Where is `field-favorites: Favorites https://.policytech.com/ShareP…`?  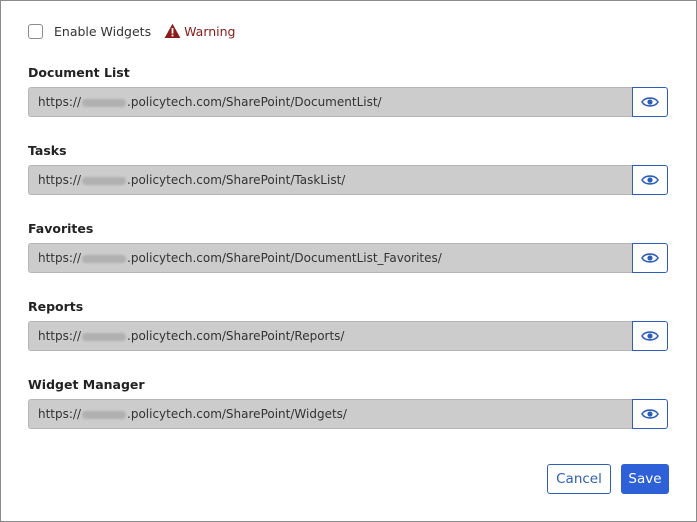 field-favorites: Favorites https://.policytech.com/ShareP… is located at coordinates (348, 247).